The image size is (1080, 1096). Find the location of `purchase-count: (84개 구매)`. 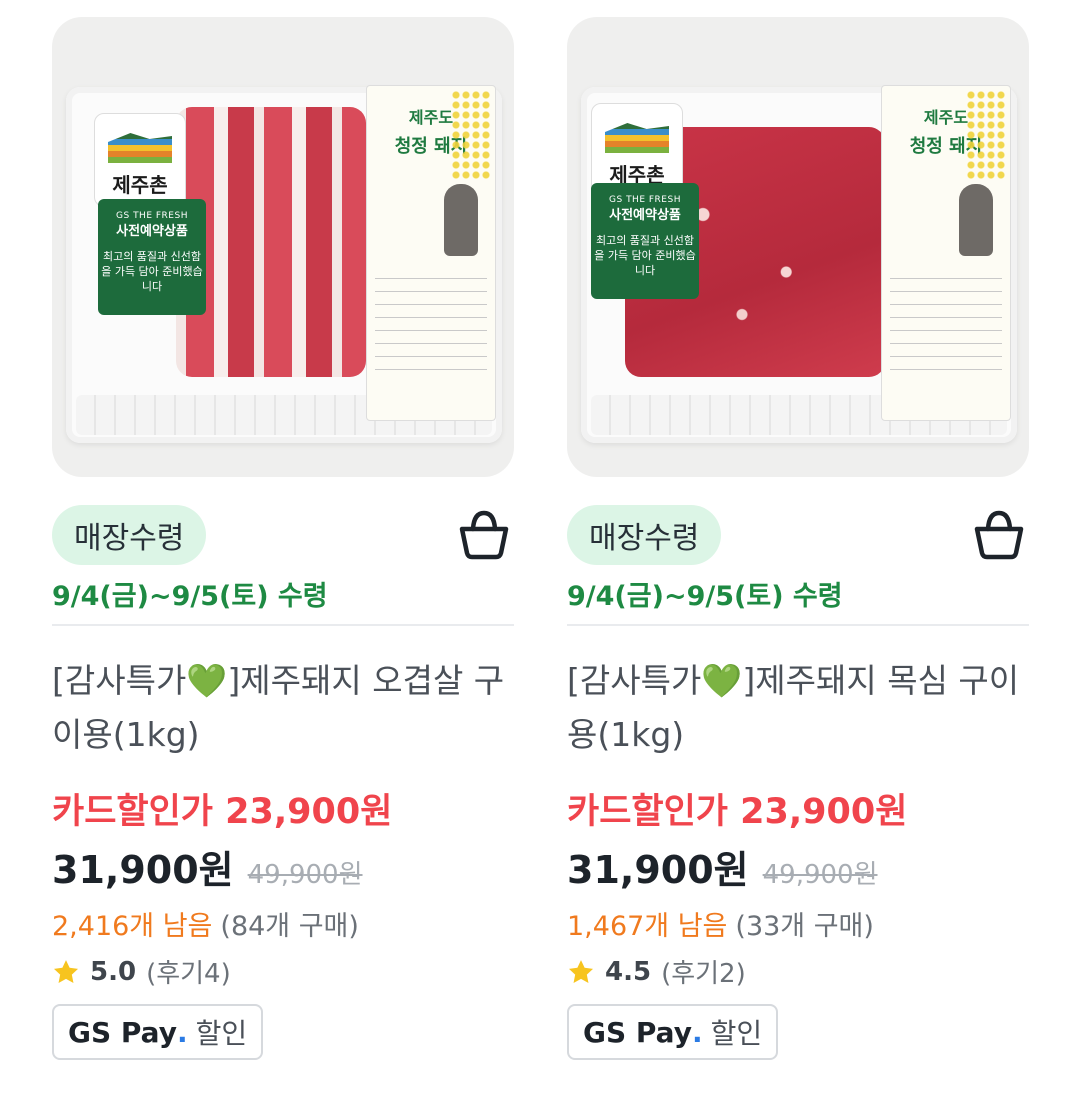

purchase-count: (84개 구매) is located at coordinates (289, 926).